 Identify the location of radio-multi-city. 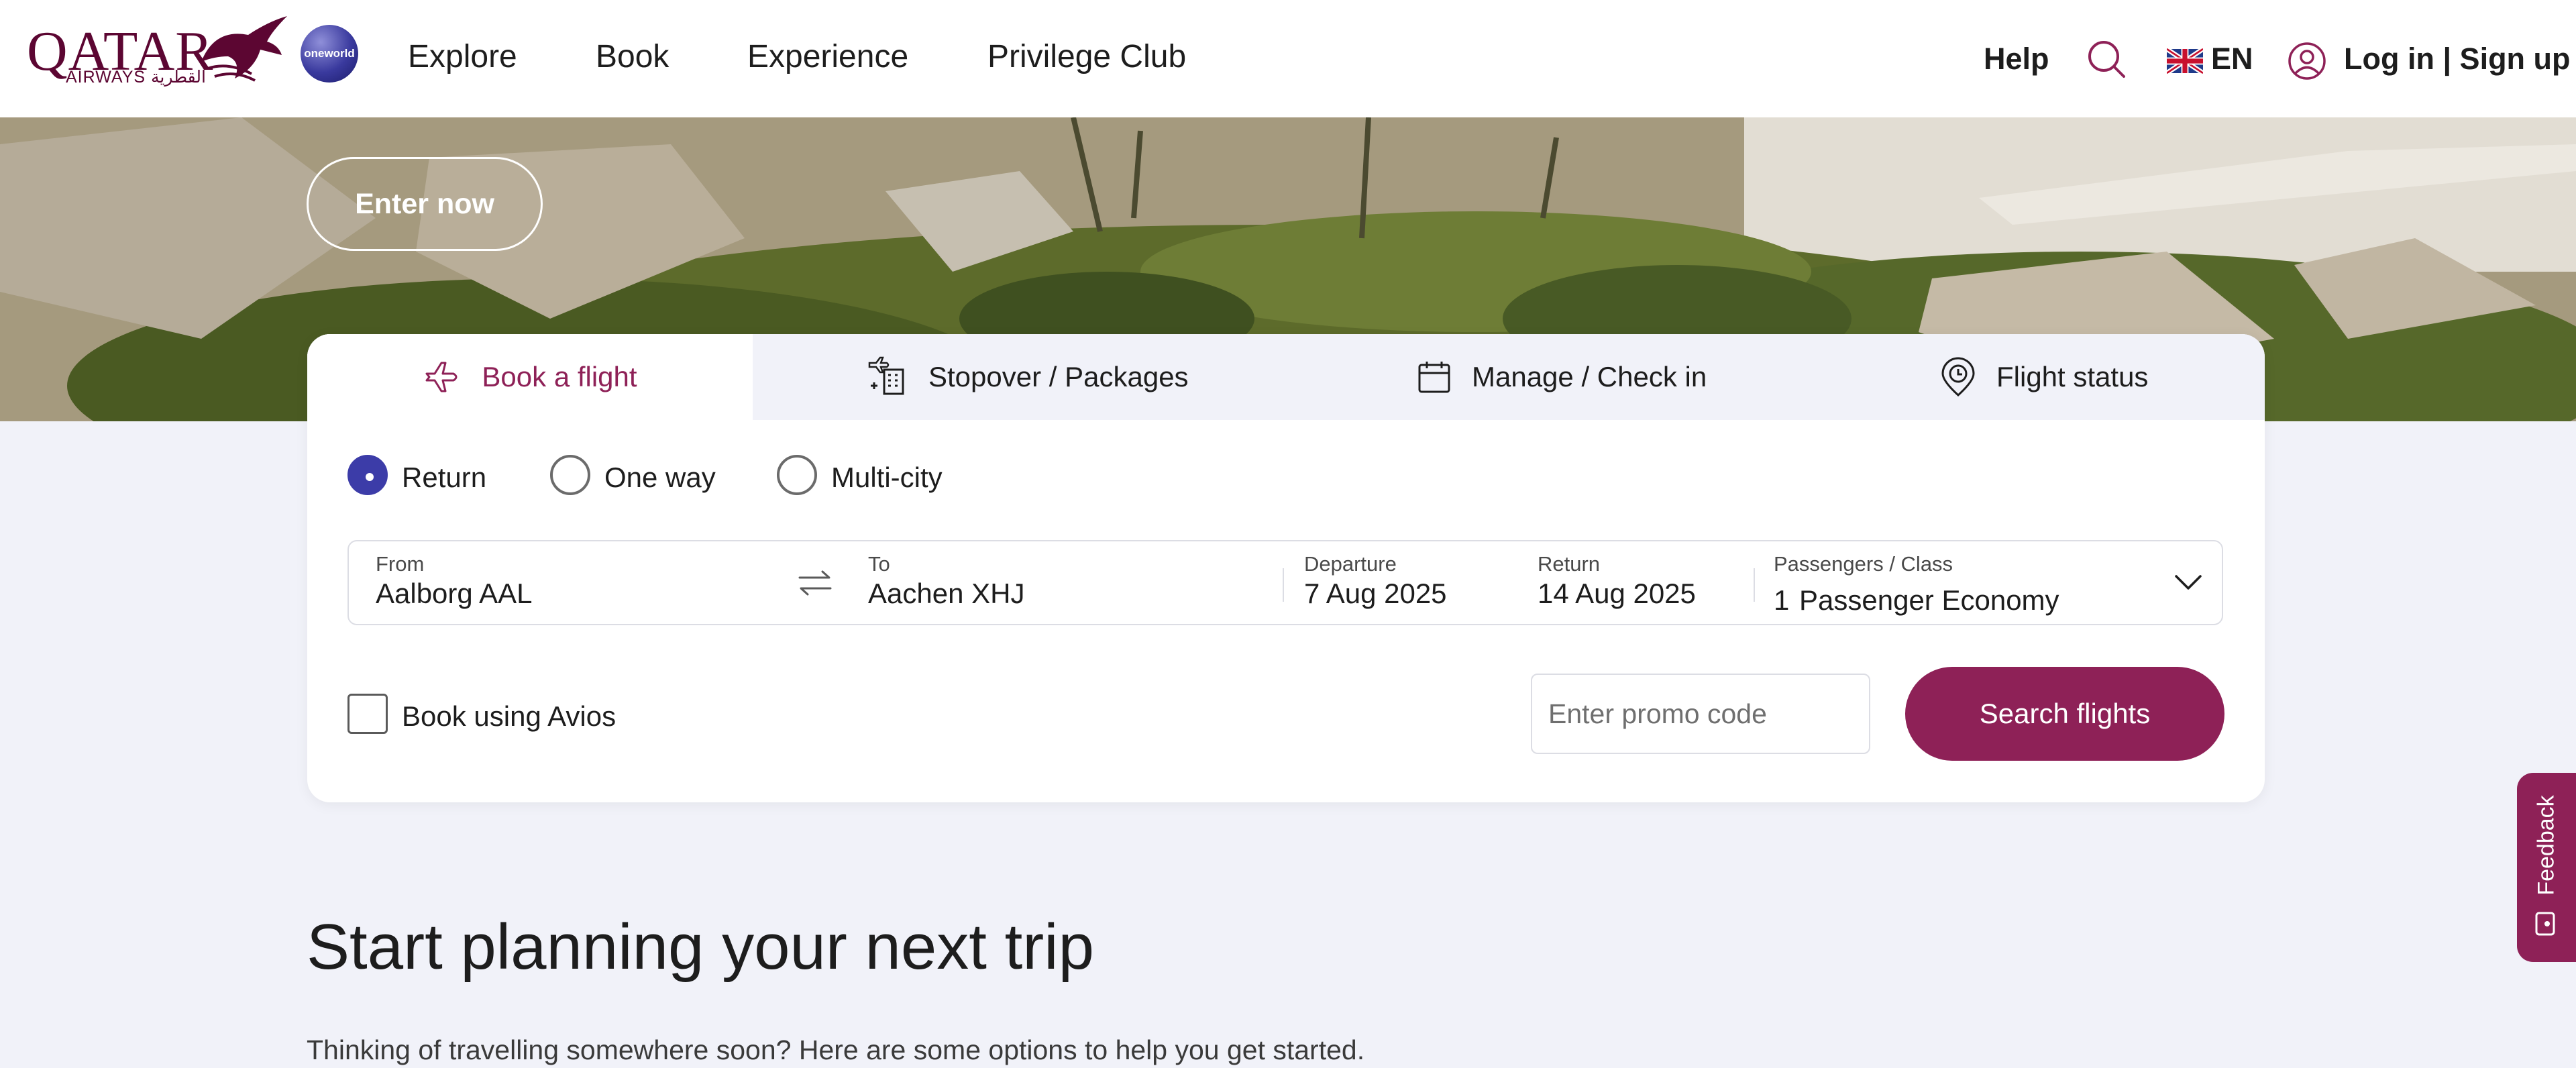
(797, 475).